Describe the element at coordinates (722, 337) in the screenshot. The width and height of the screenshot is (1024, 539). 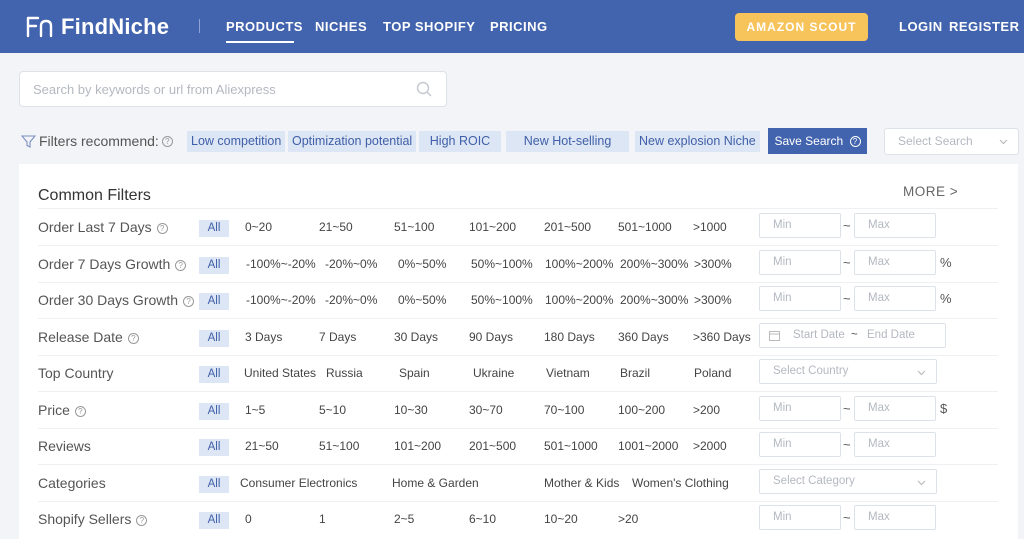
I see `filter-option: >360 Days` at that location.